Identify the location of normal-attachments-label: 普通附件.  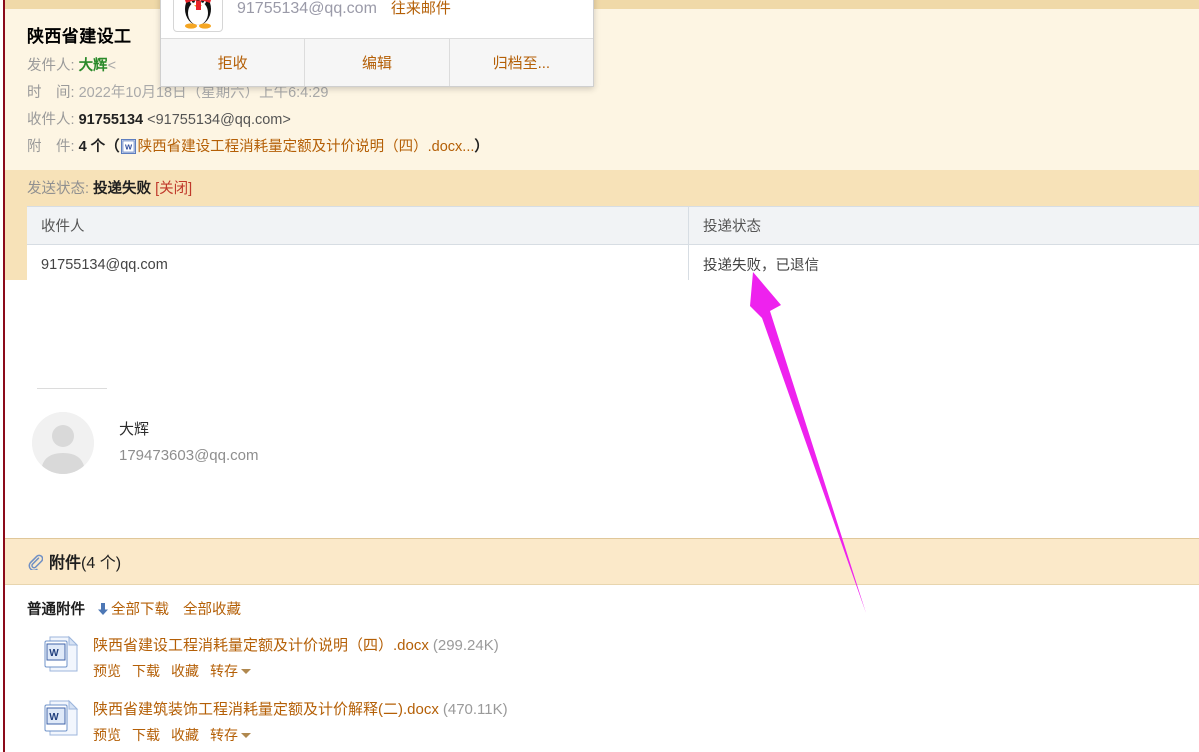
(56, 610).